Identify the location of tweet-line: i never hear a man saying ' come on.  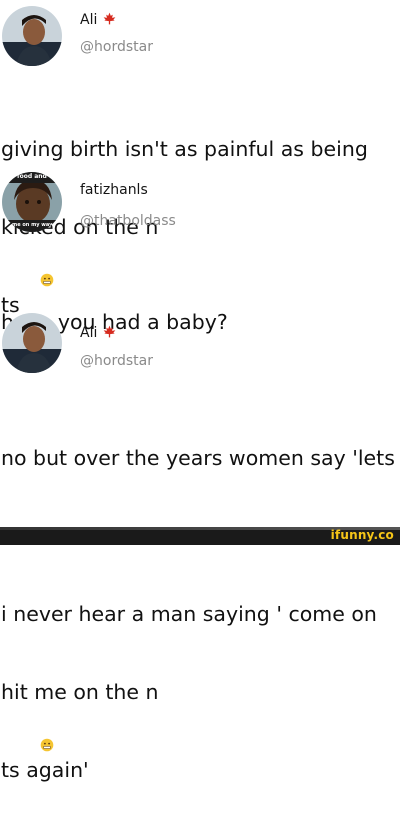
(189, 614).